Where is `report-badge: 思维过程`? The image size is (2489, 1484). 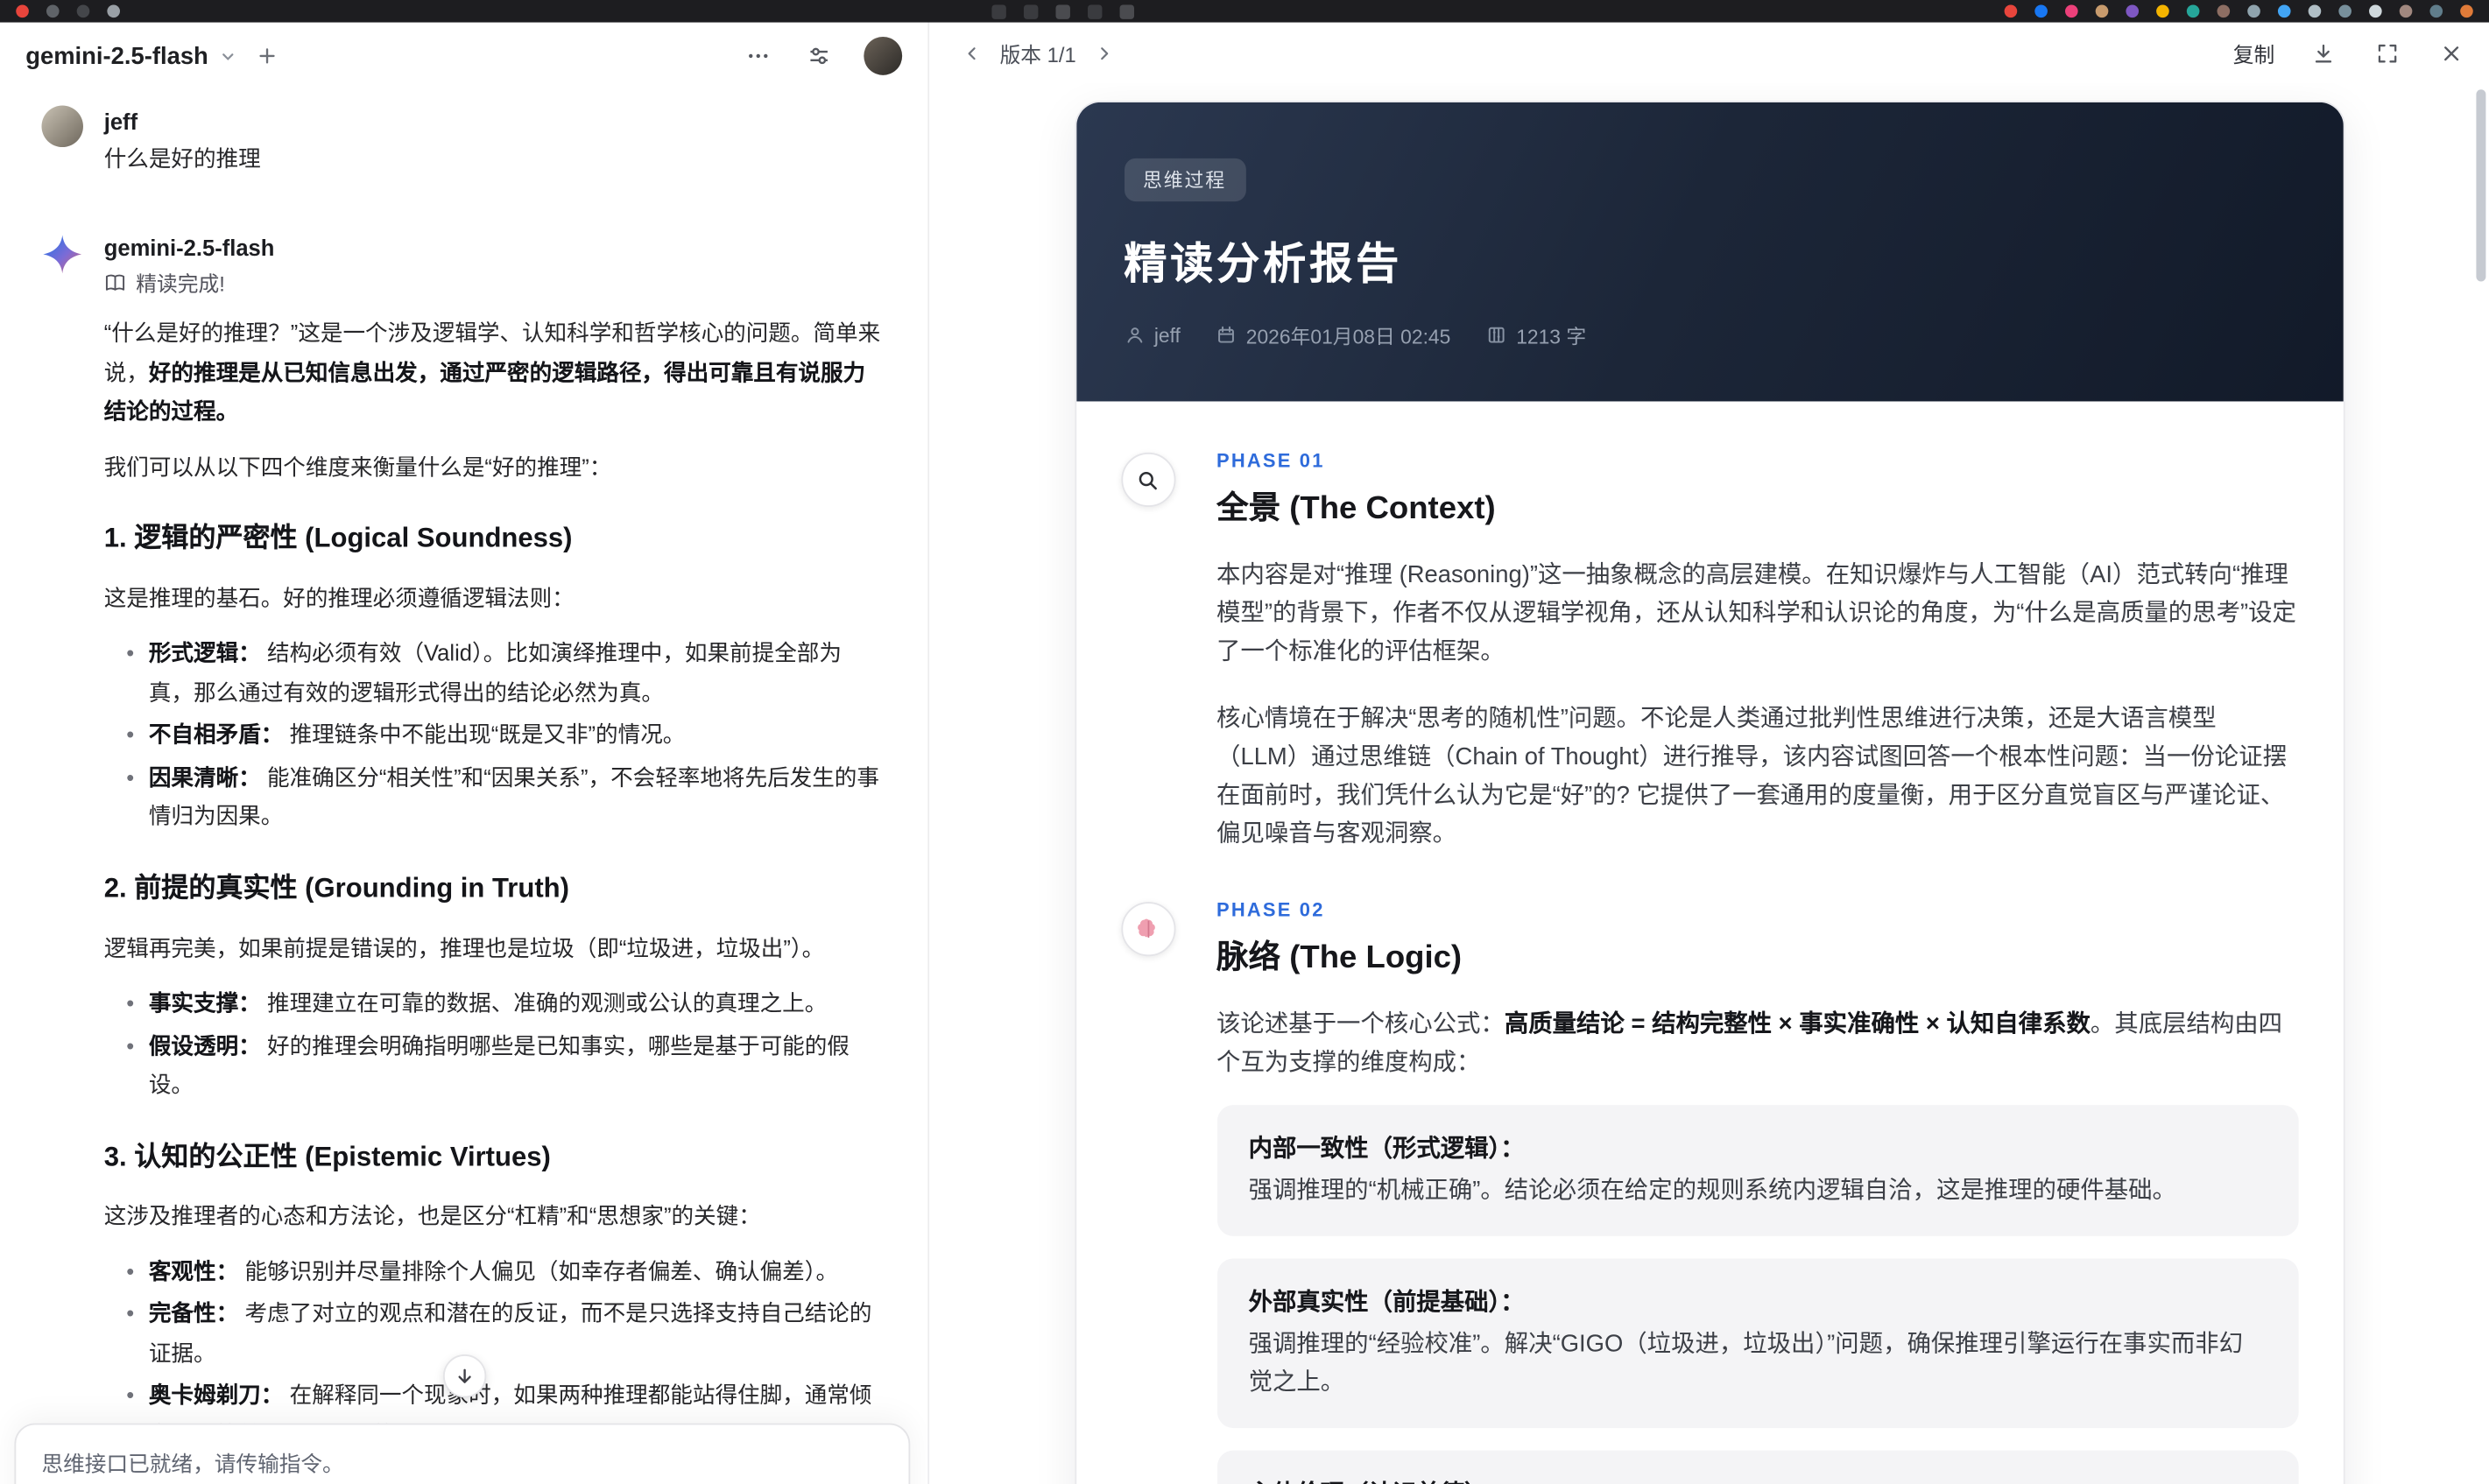
report-badge: 思维过程 is located at coordinates (1184, 180).